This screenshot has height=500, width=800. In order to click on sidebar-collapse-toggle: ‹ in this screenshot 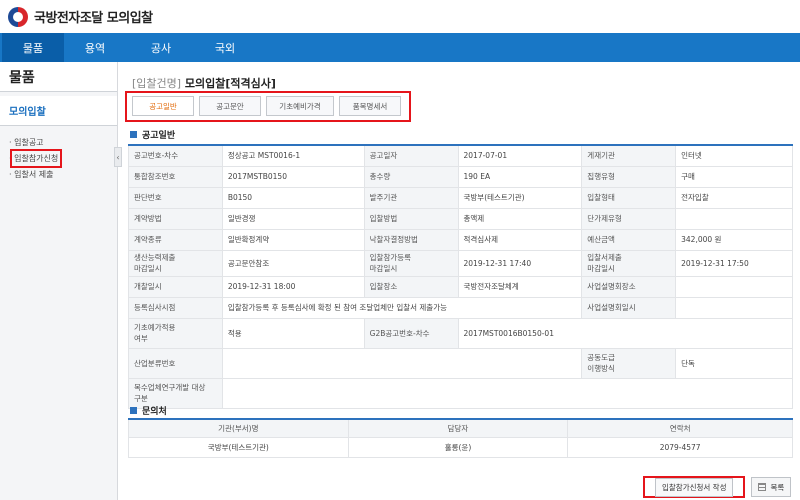, I will do `click(118, 157)`.